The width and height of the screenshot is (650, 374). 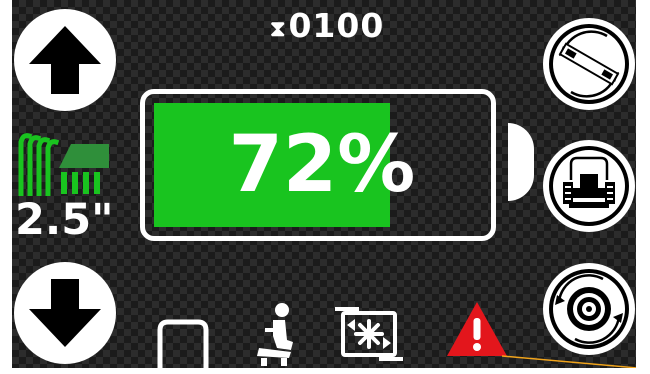 I want to click on blade-rotate-icon, so click(x=589, y=64).